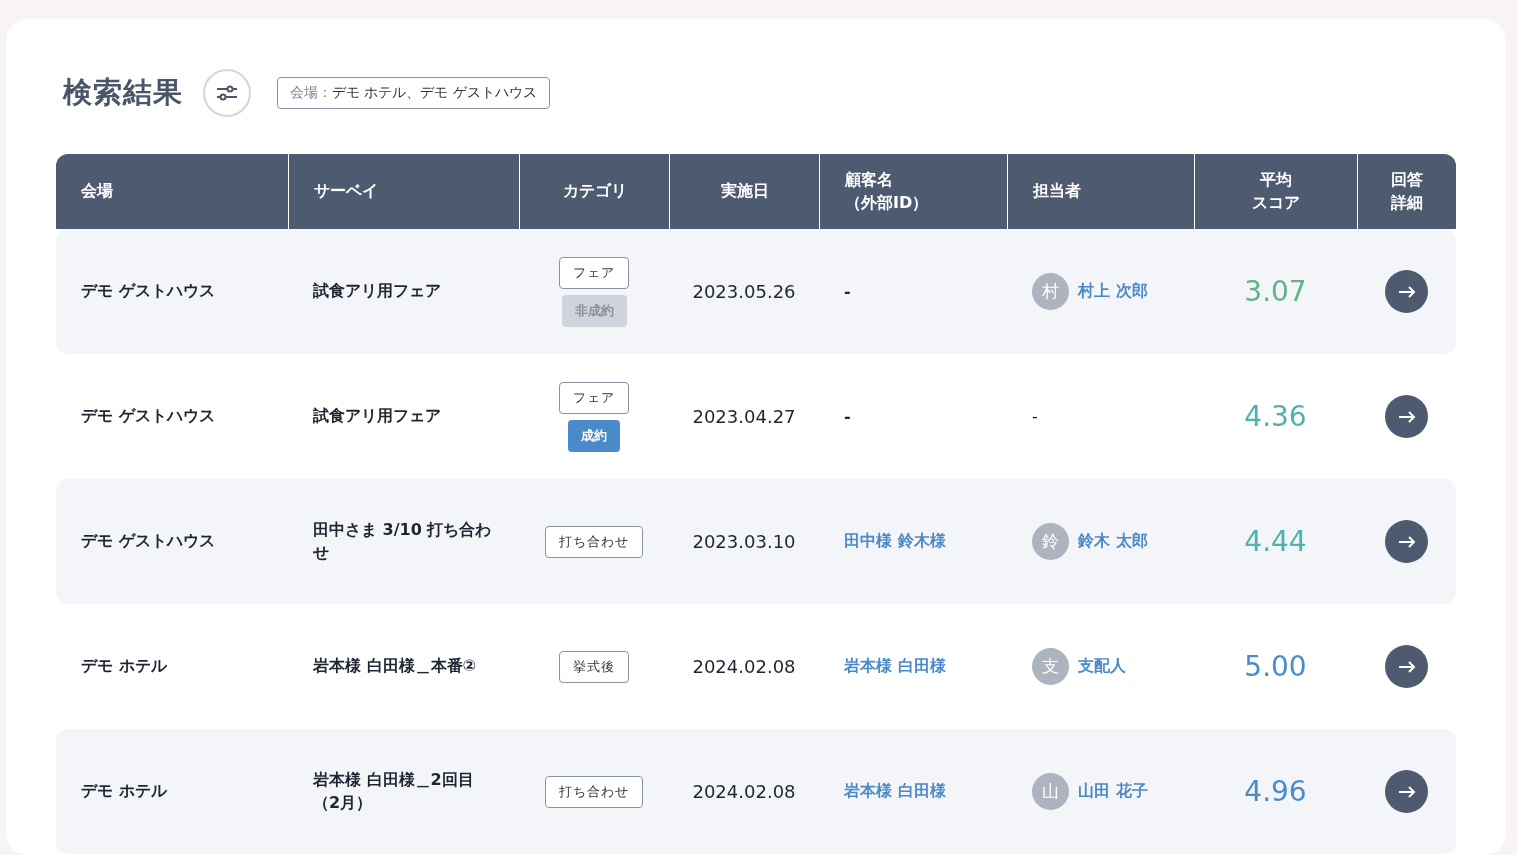  Describe the element at coordinates (1050, 541) in the screenshot. I see `staff-avatar: 鈴` at that location.